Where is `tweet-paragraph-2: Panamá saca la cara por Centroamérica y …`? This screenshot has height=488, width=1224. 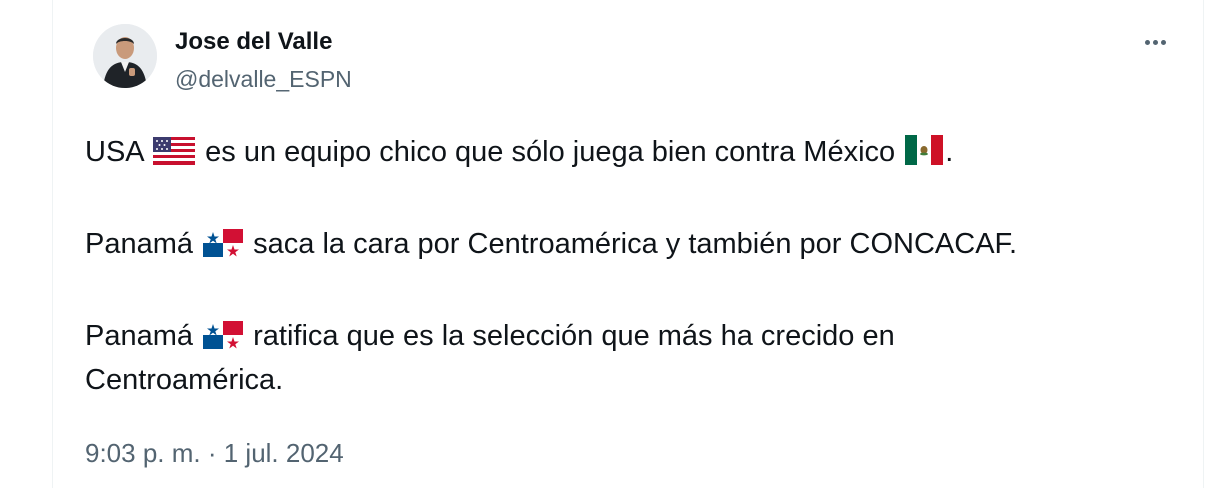
tweet-paragraph-2: Panamá saca la cara por Centroamérica y … is located at coordinates (630, 246).